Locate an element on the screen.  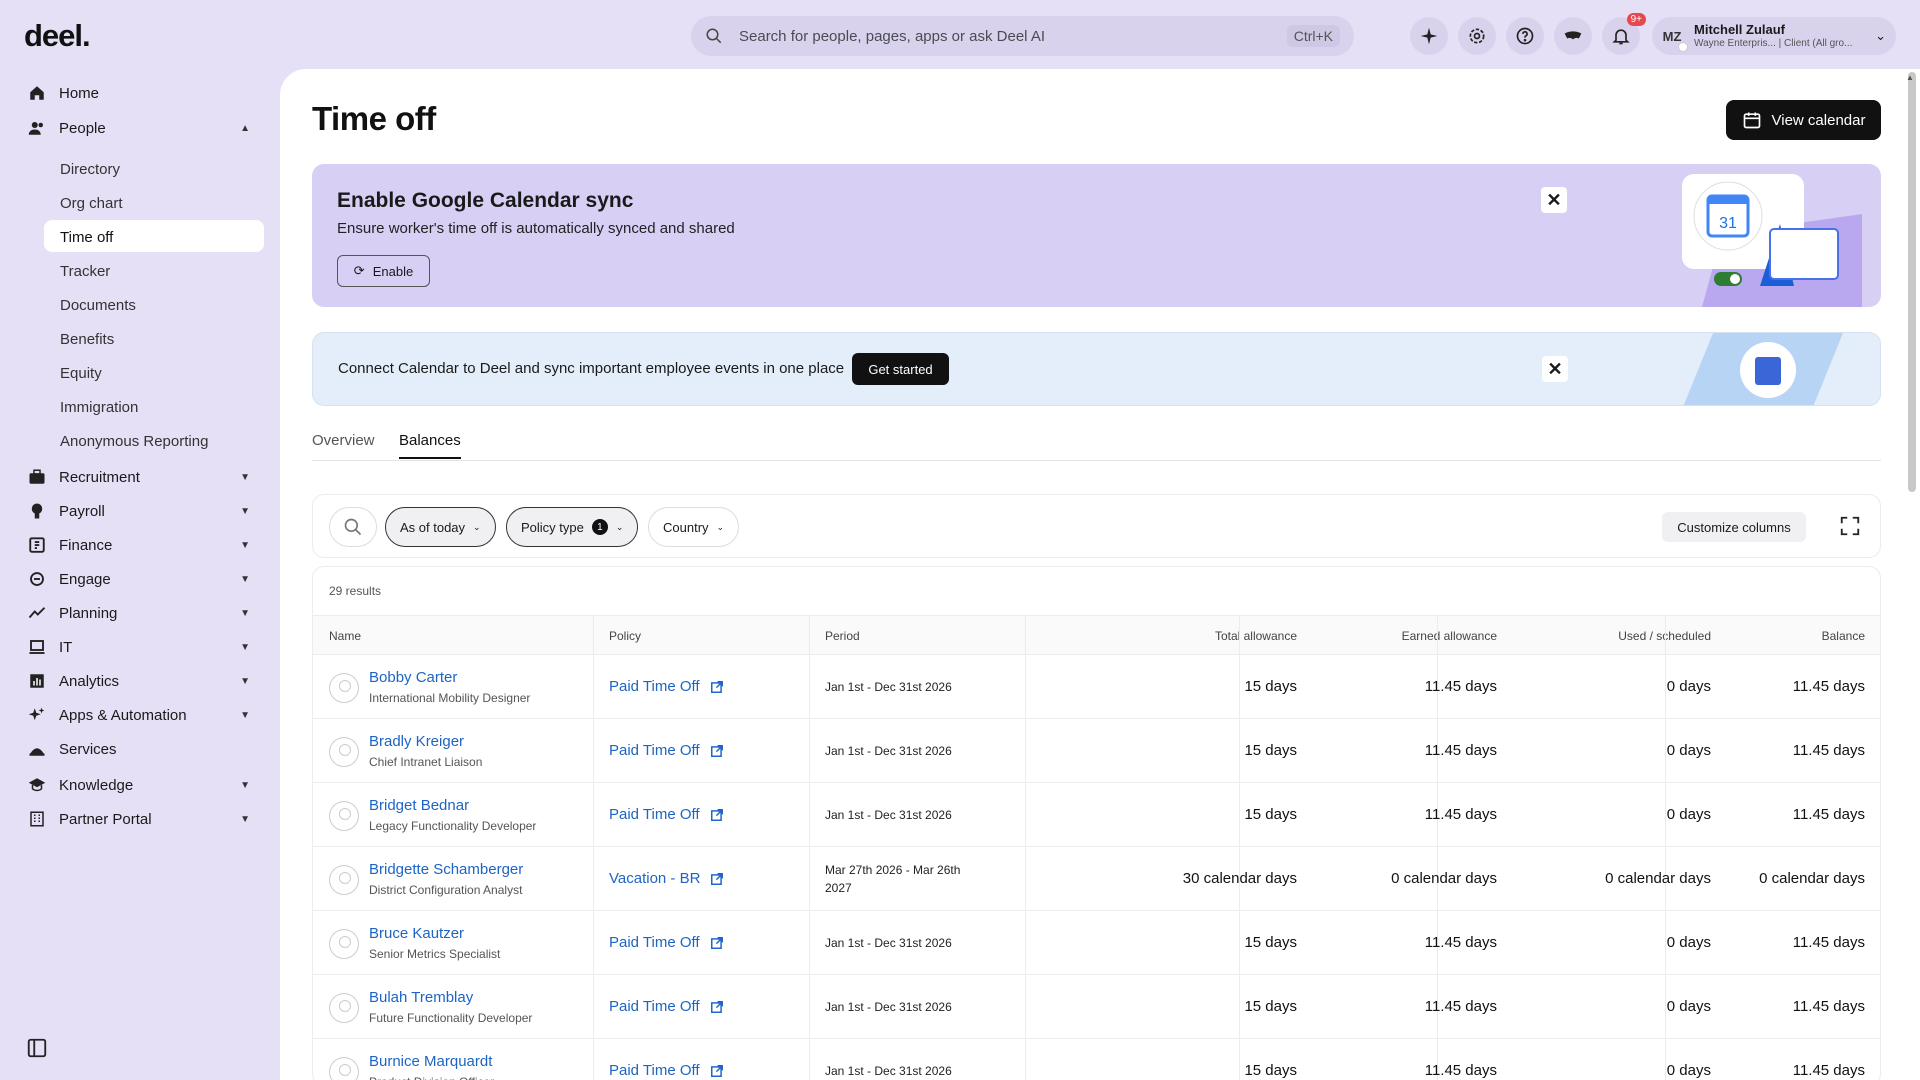
sidebar-sub-documents: Documents is located at coordinates (154, 304).